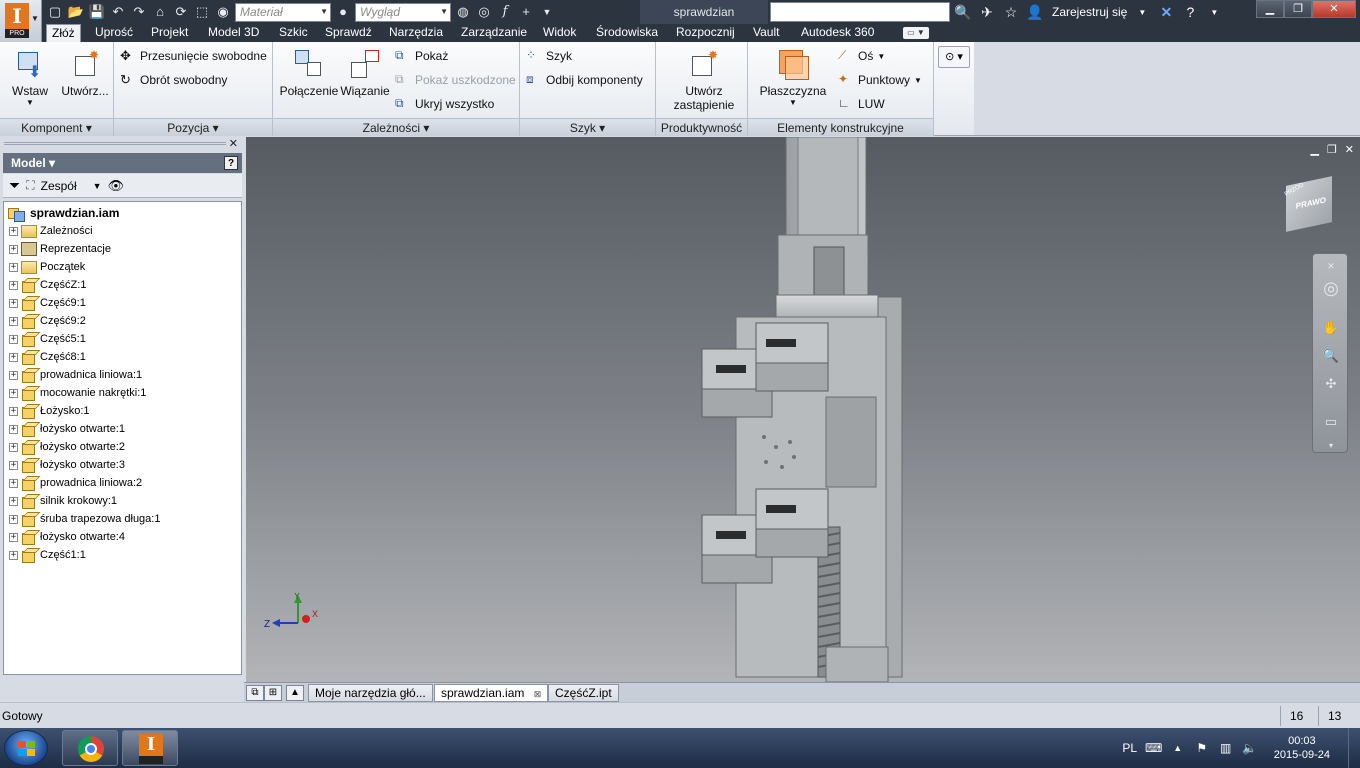 This screenshot has width=1360, height=768. What do you see at coordinates (64, 429) in the screenshot?
I see `tree-item: + łożysko otwarte:1` at bounding box center [64, 429].